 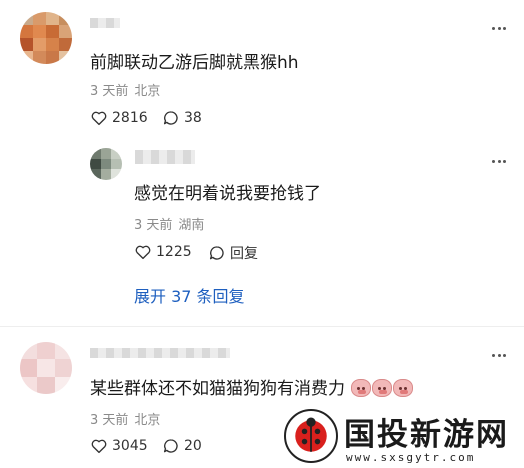 I want to click on like-count: 3045, so click(x=130, y=446).